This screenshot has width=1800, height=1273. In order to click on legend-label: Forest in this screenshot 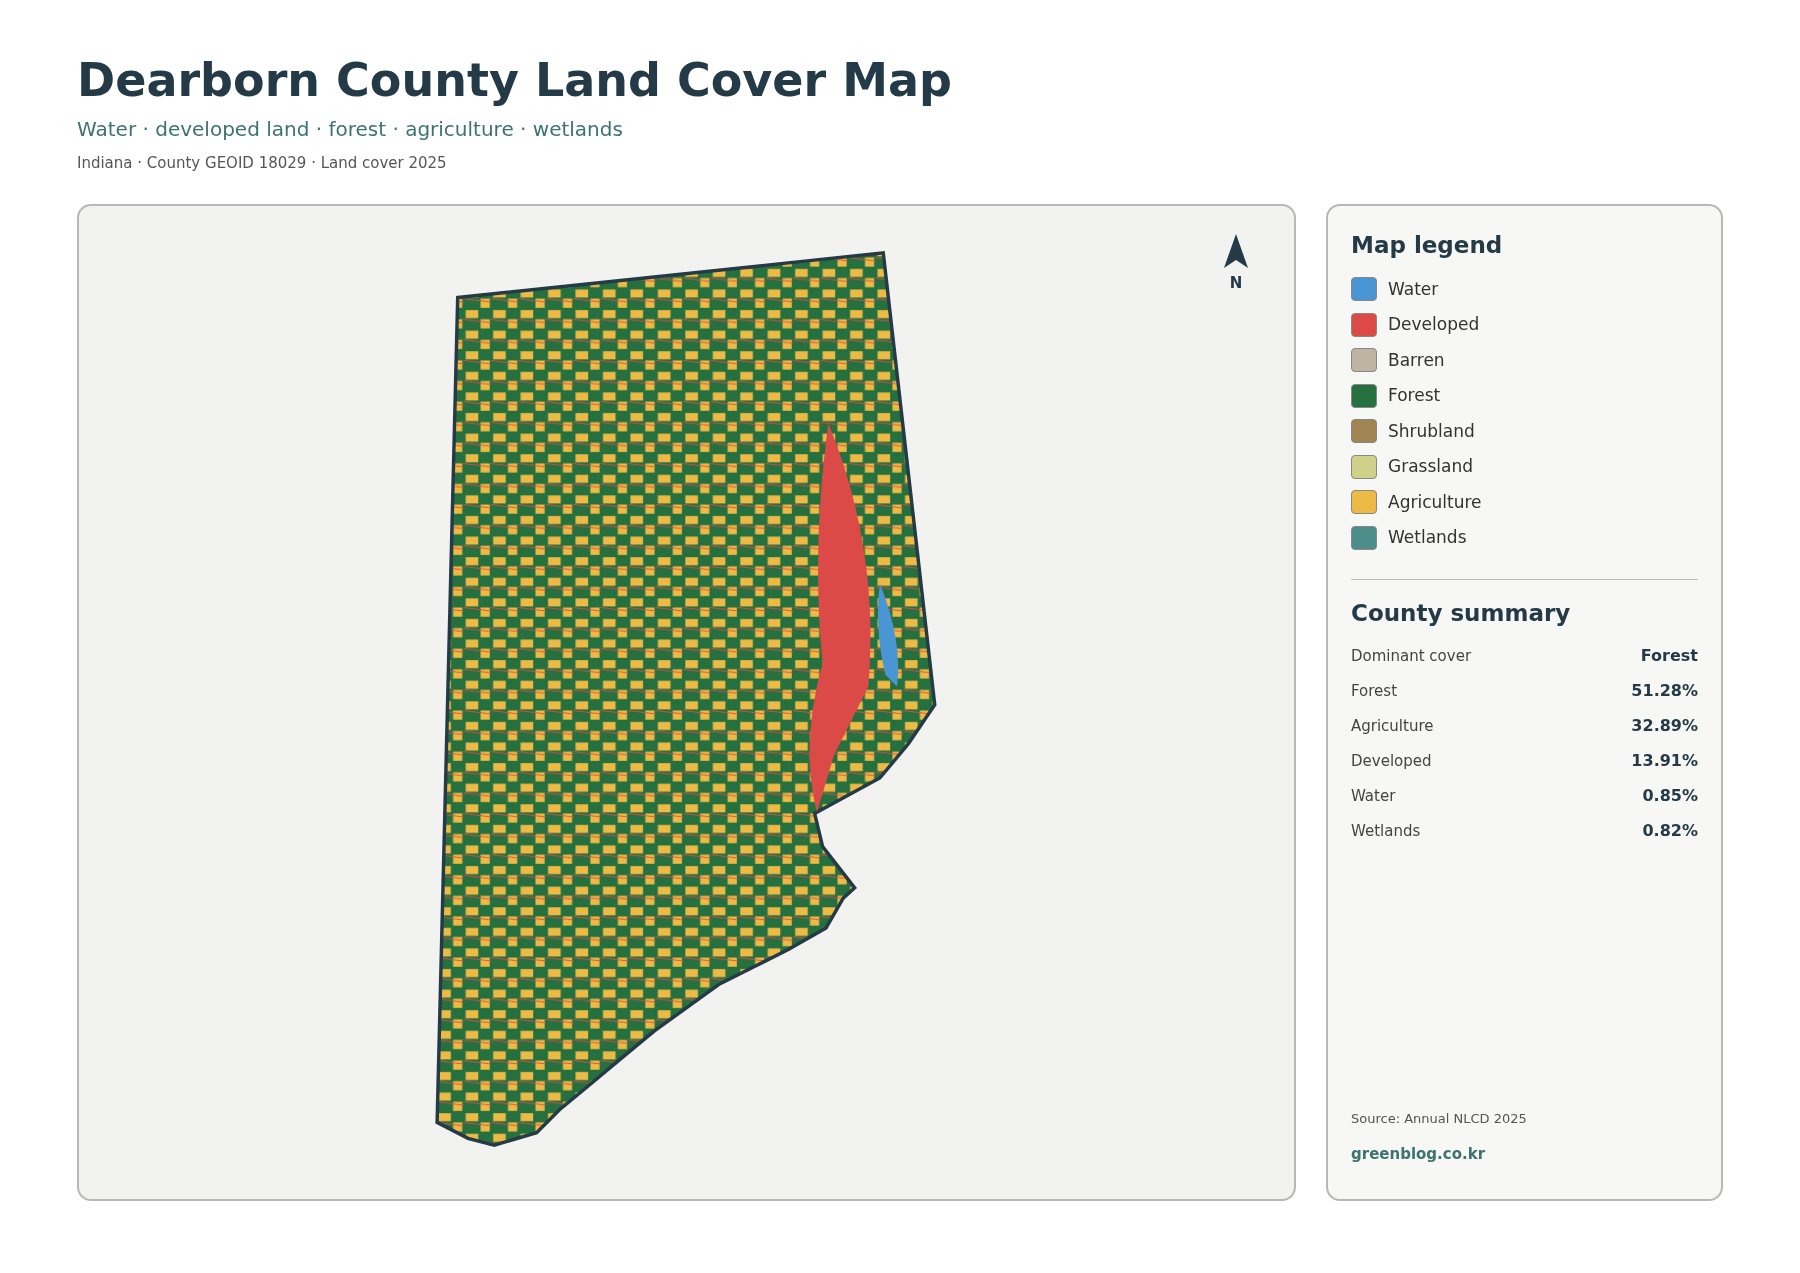, I will do `click(1414, 395)`.